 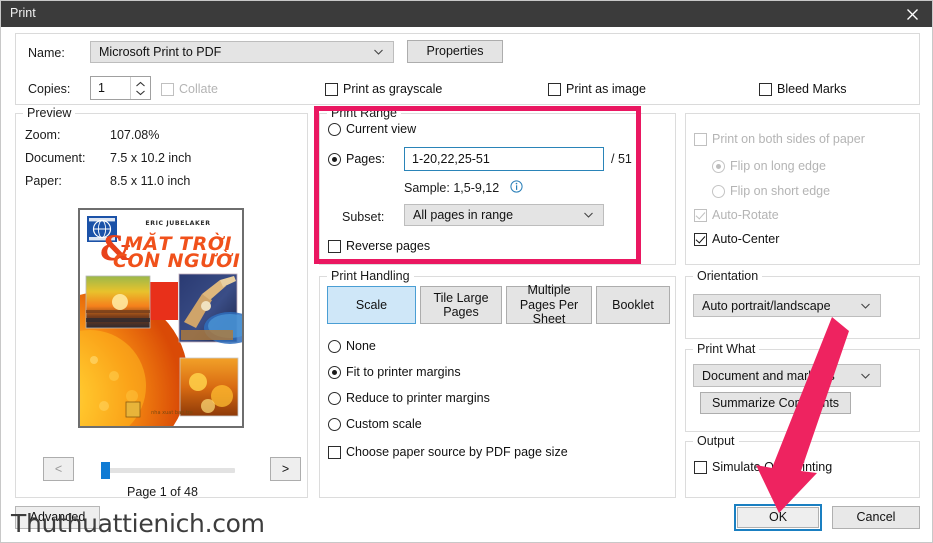 What do you see at coordinates (160, 52) in the screenshot?
I see `printer-name-value: Microsoft Print to PDF` at bounding box center [160, 52].